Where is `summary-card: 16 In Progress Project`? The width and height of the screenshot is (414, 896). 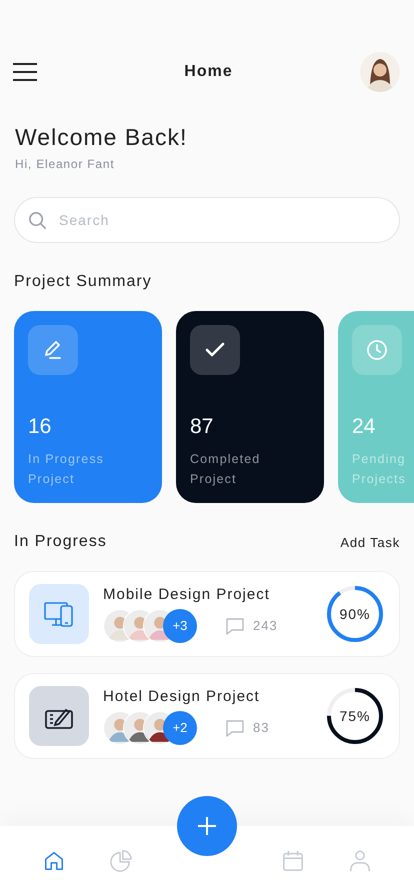
summary-card: 16 In Progress Project is located at coordinates (88, 407).